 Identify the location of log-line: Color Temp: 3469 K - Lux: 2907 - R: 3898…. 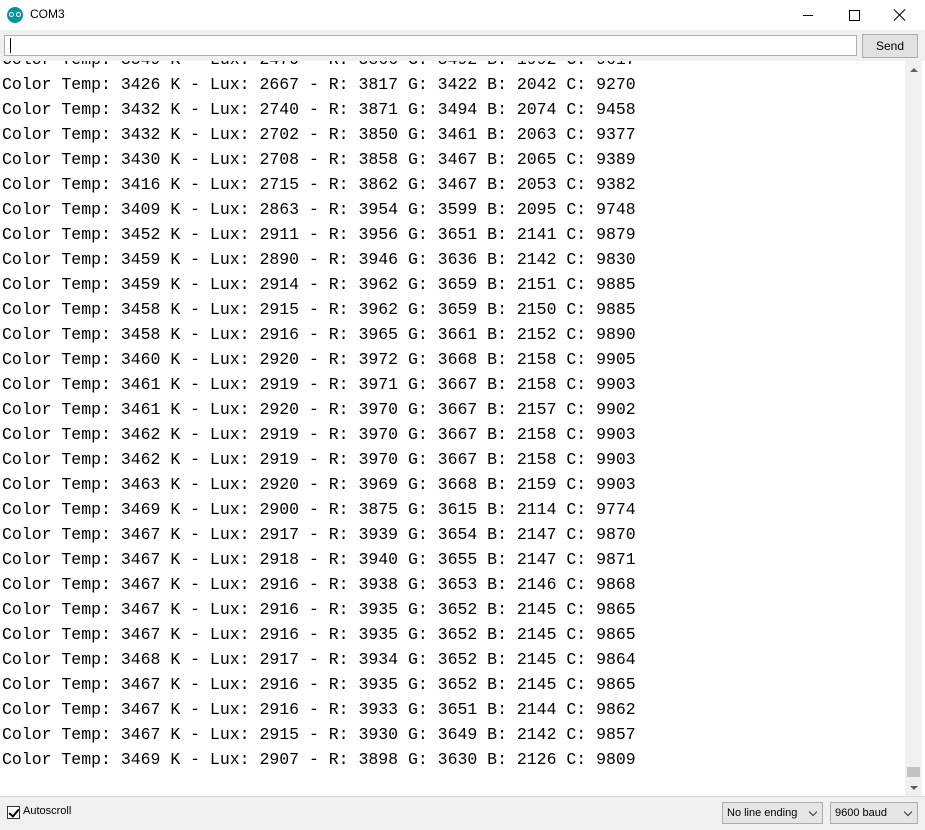
(319, 759).